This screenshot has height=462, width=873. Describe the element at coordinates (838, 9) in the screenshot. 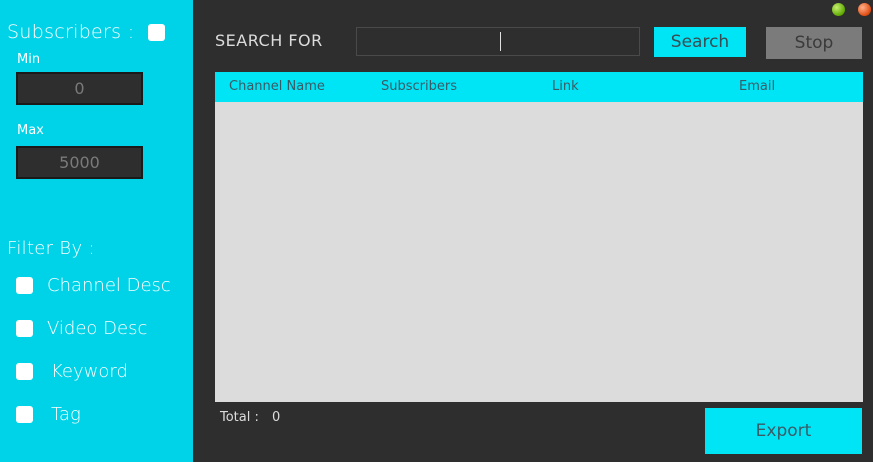

I see `minimize-icon` at that location.